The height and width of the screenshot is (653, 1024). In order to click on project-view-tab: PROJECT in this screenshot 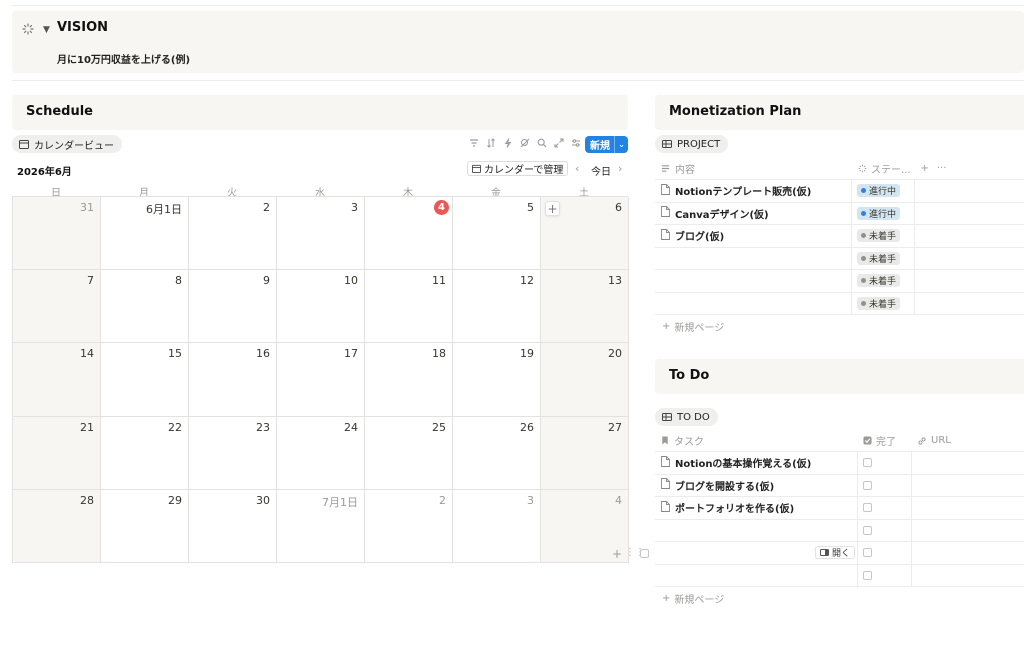, I will do `click(692, 144)`.